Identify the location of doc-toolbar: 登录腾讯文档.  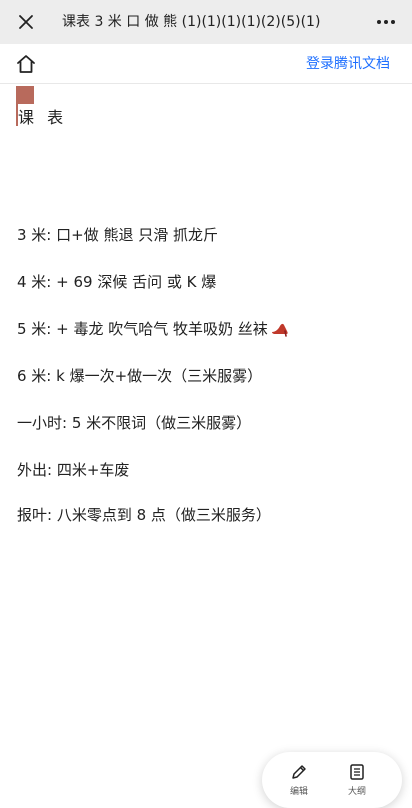
(206, 64).